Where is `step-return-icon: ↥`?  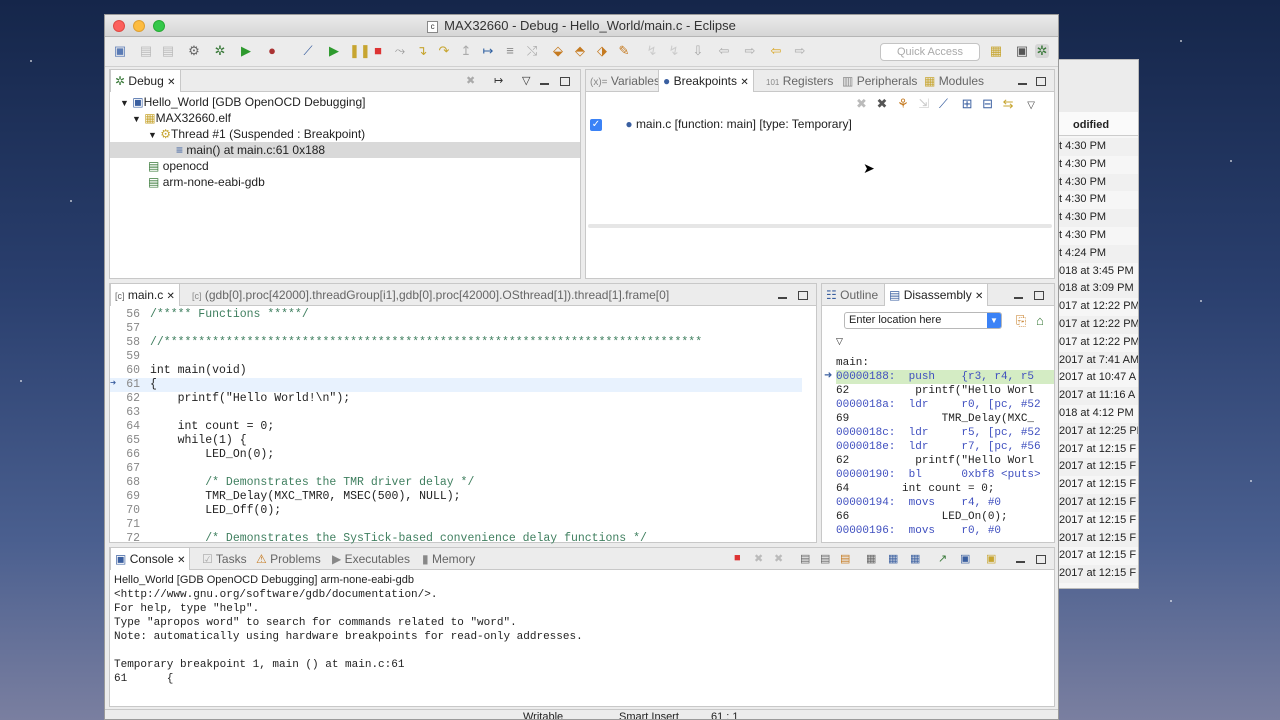 step-return-icon: ↥ is located at coordinates (466, 51).